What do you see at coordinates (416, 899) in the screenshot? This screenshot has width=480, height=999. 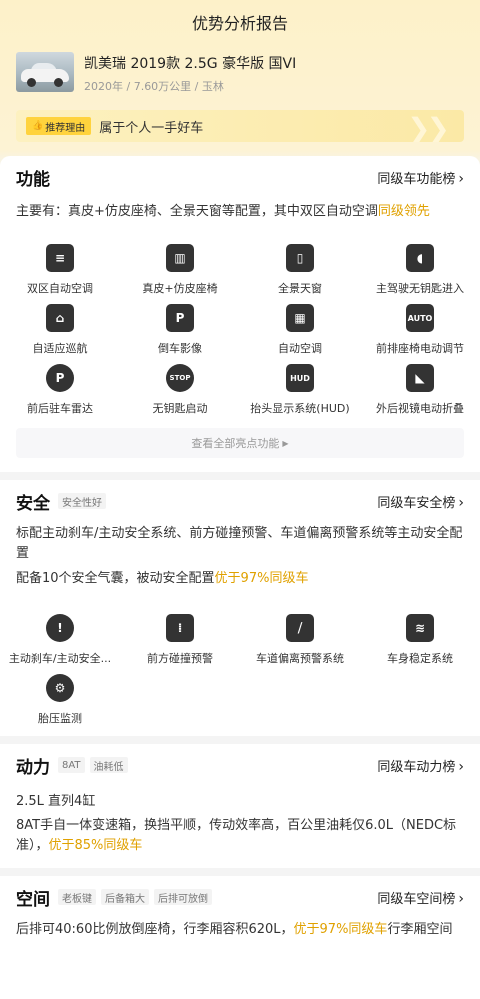 I see `space-rank-label: 同级车空间榜` at bounding box center [416, 899].